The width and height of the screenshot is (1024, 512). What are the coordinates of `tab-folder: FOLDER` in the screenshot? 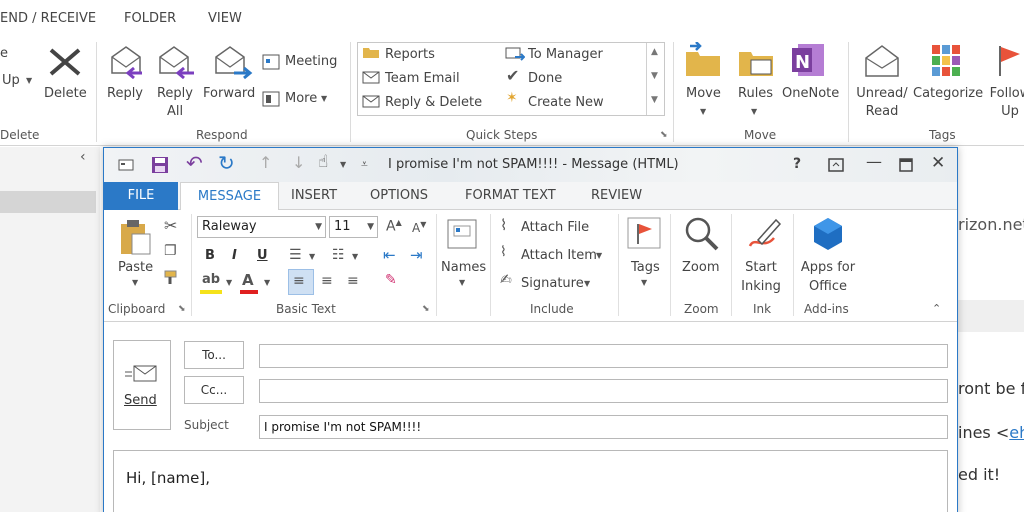 It's located at (150, 18).